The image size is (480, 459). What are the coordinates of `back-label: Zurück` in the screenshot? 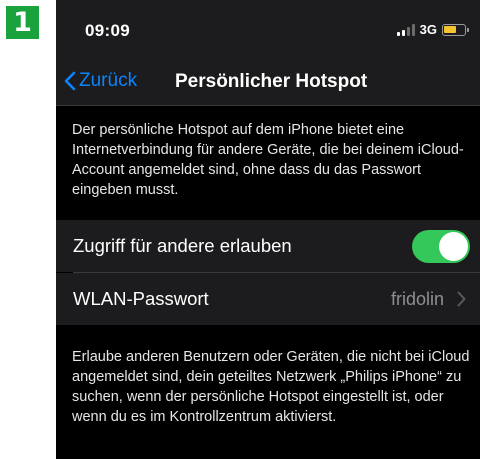 It's located at (108, 80).